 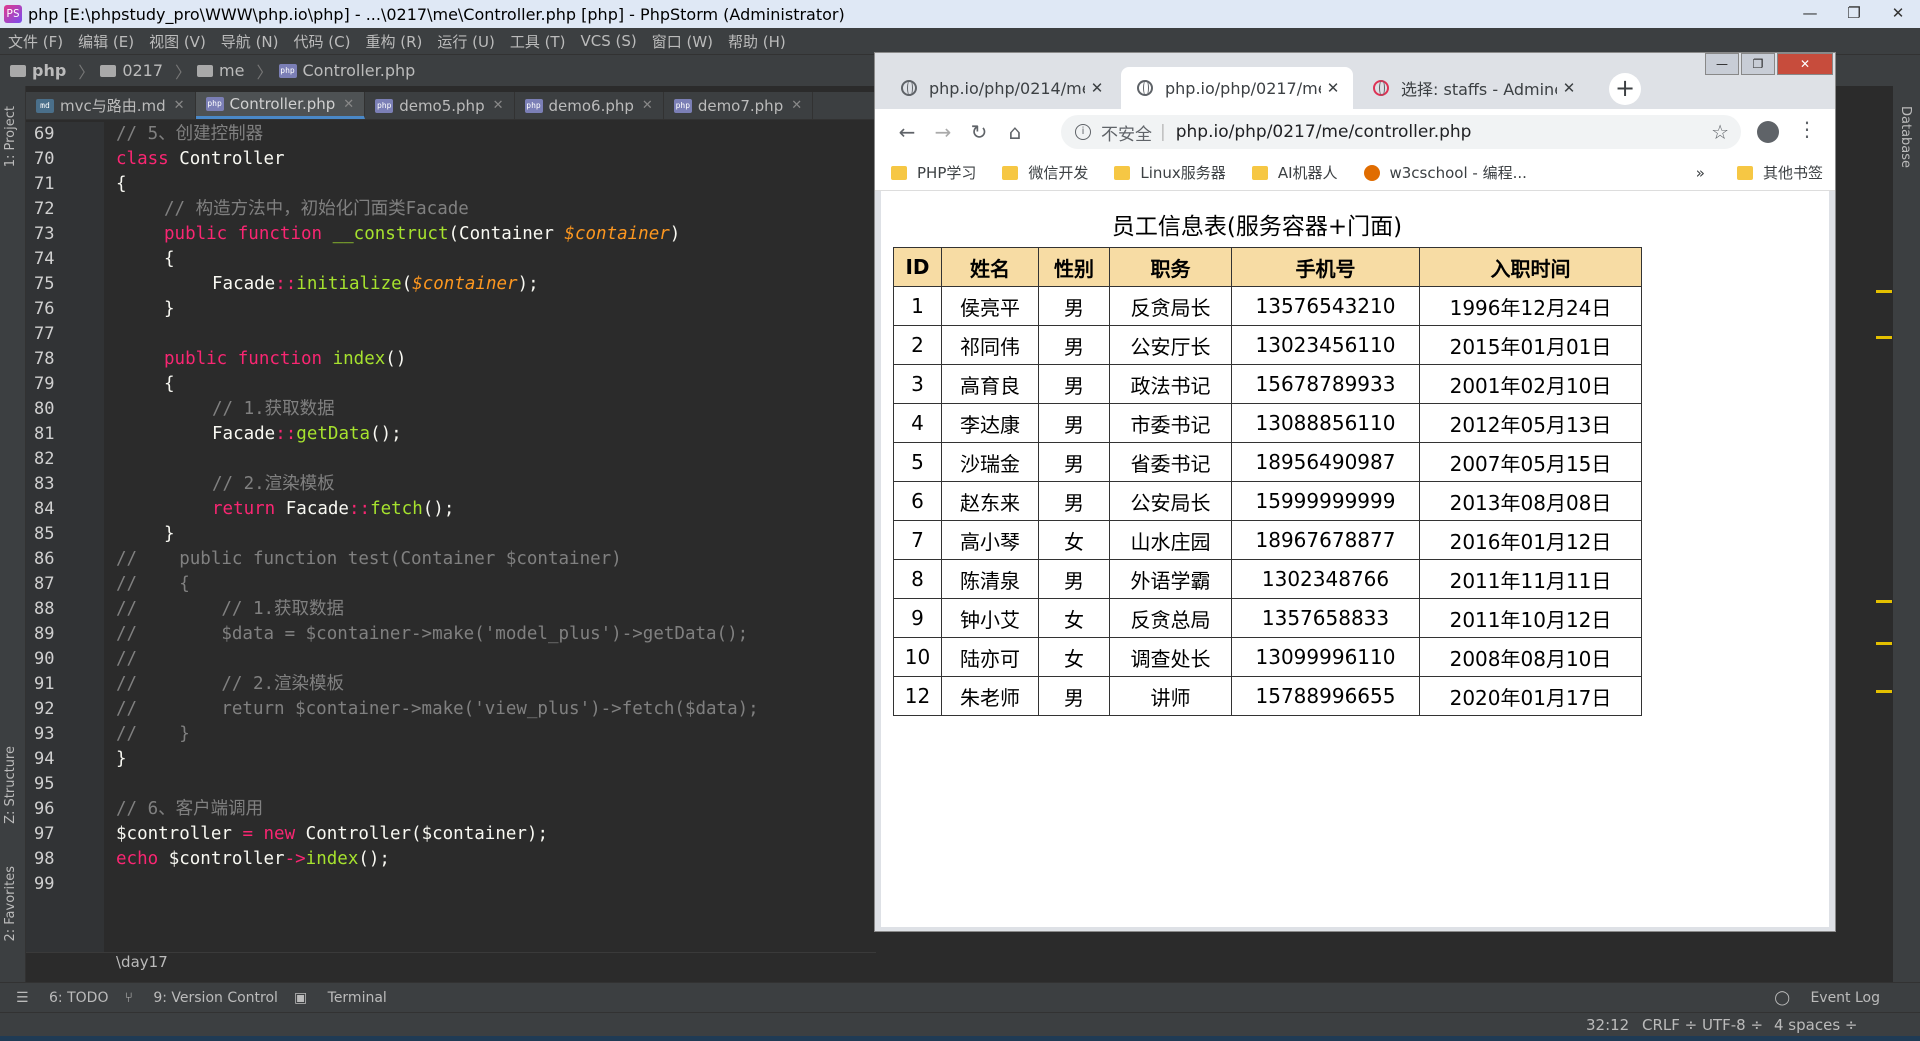 What do you see at coordinates (917, 345) in the screenshot?
I see `table-cell: 2` at bounding box center [917, 345].